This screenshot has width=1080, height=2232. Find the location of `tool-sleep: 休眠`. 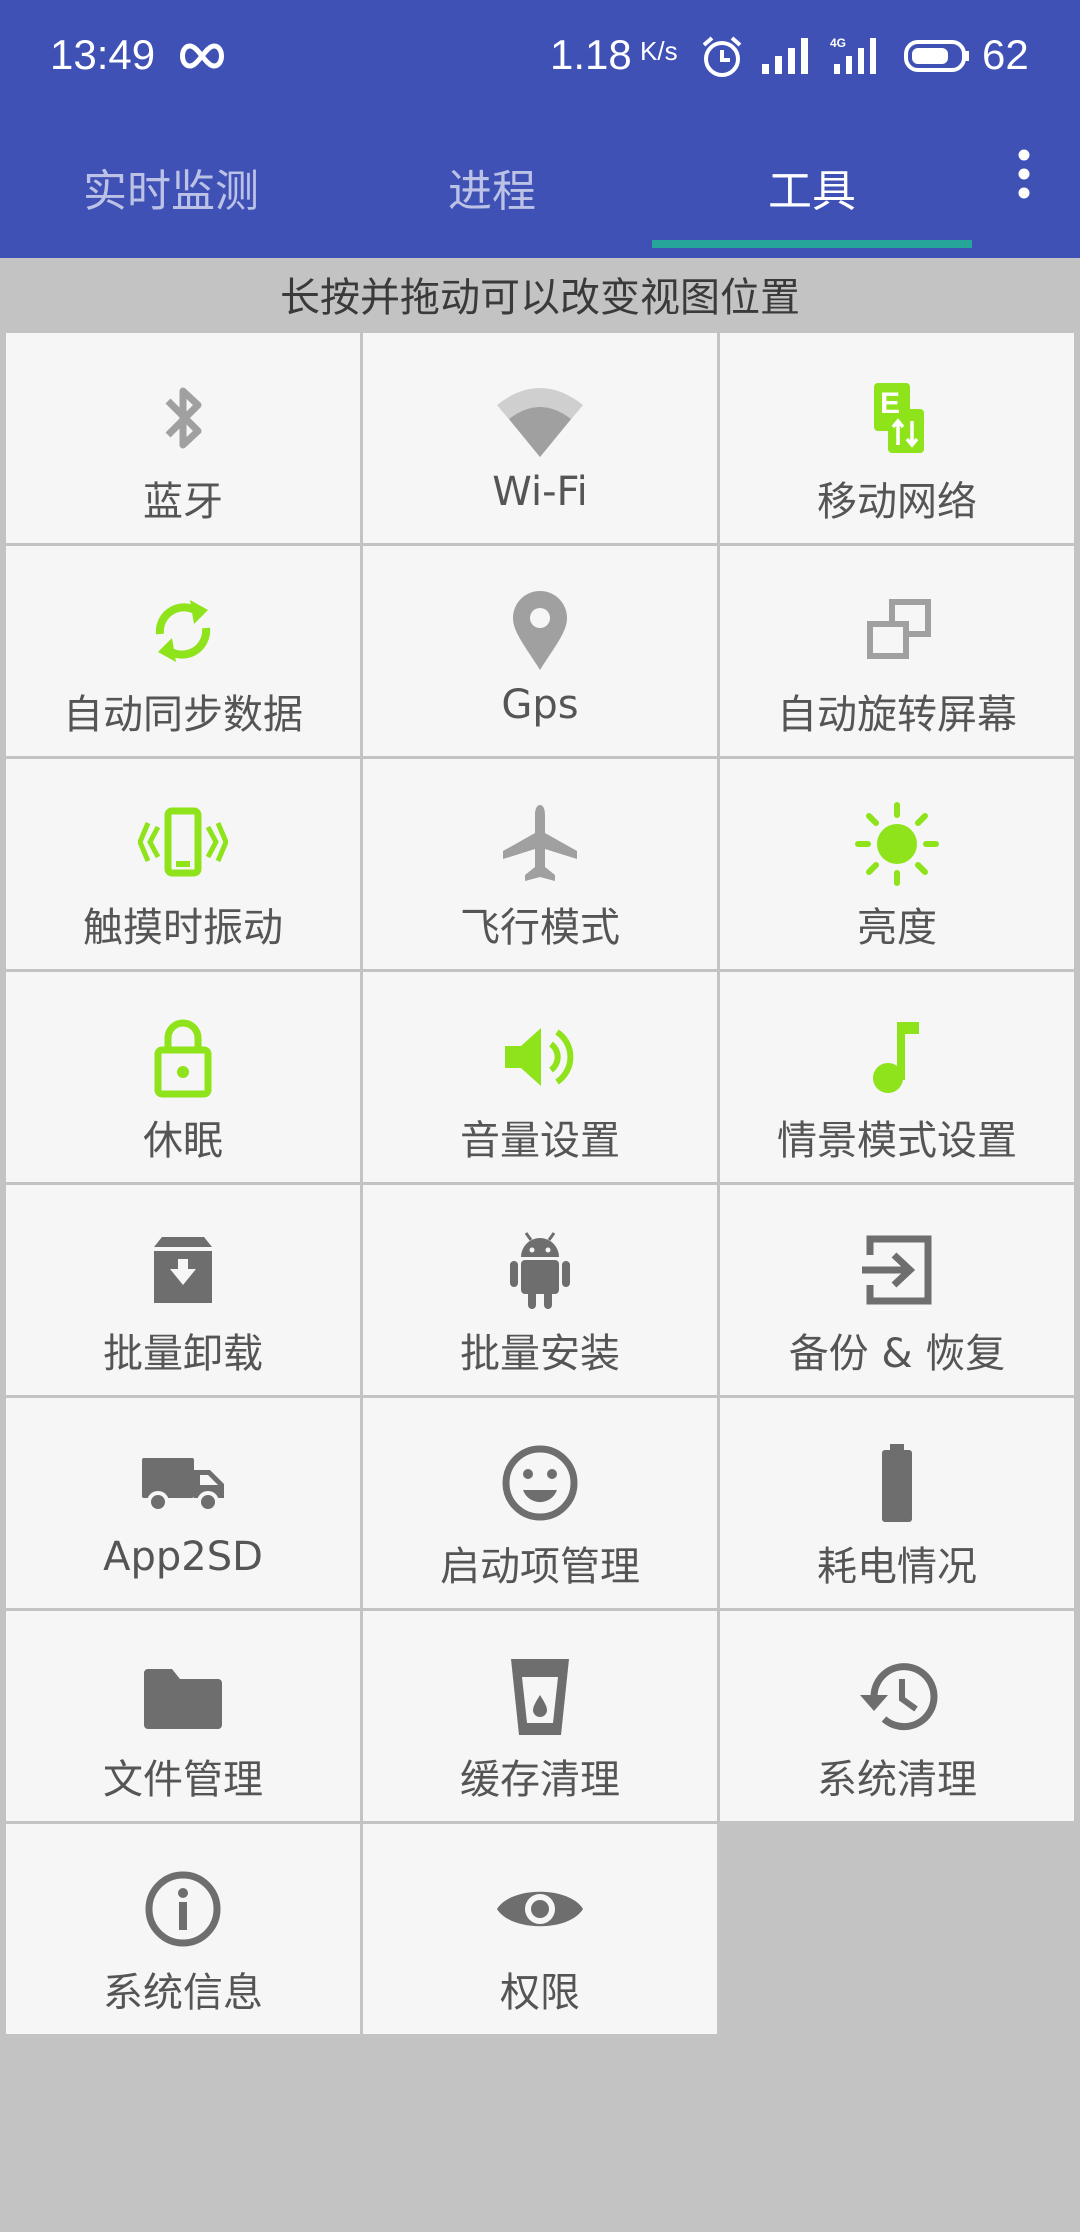

tool-sleep: 休眠 is located at coordinates (183, 1077).